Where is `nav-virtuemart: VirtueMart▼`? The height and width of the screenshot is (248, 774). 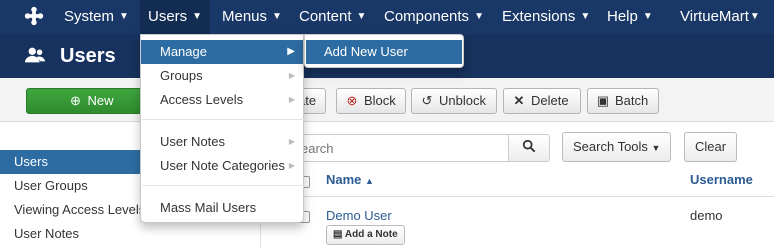
nav-virtuemart: VirtueMart▼ is located at coordinates (720, 17).